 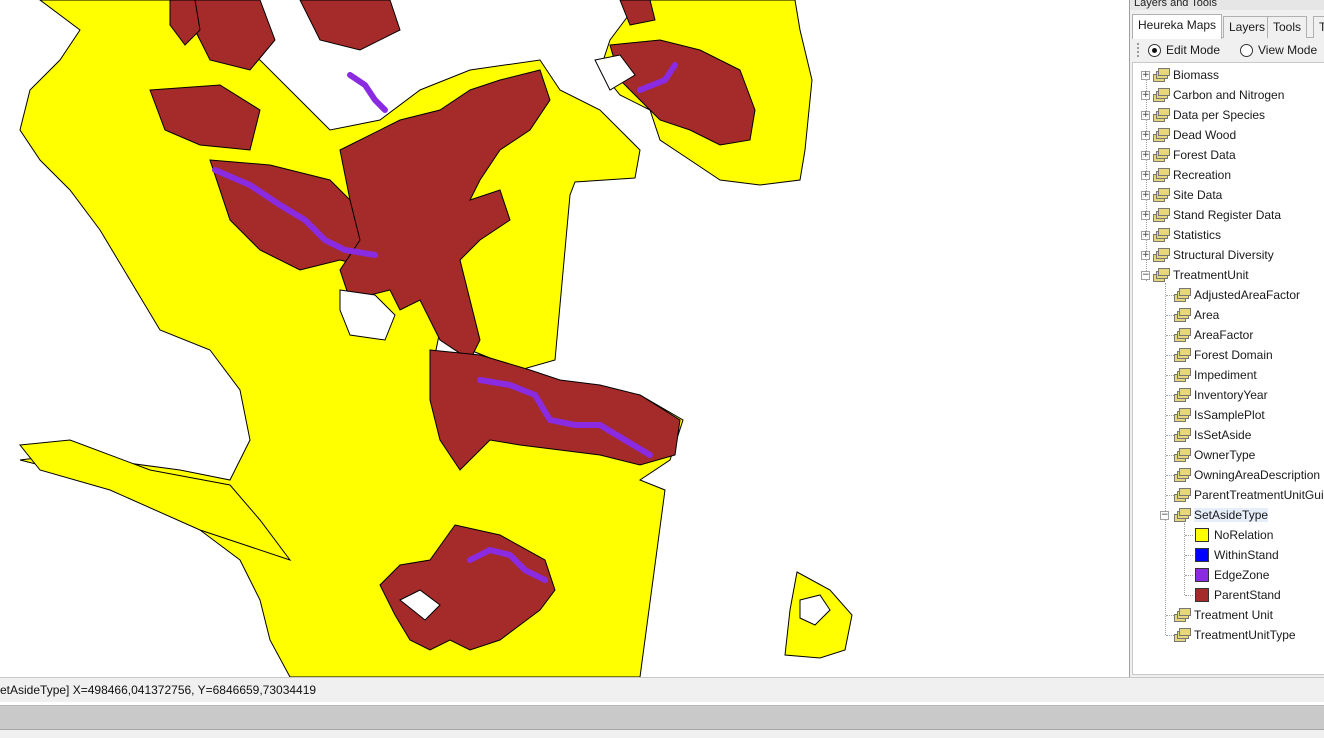 What do you see at coordinates (1249, 495) in the screenshot?
I see `tree-item-parenttreatmentunitguid: ParentTreatmentUnitGuid` at bounding box center [1249, 495].